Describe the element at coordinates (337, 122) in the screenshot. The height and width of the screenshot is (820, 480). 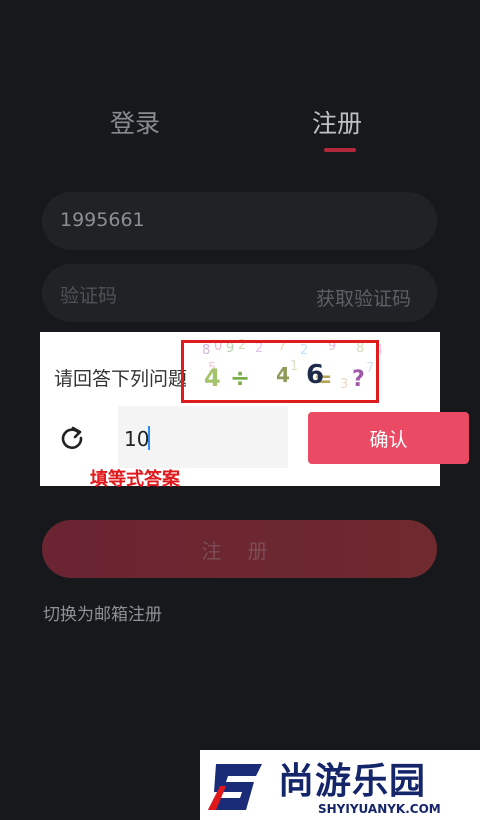
I see `tab-register: 注册` at that location.